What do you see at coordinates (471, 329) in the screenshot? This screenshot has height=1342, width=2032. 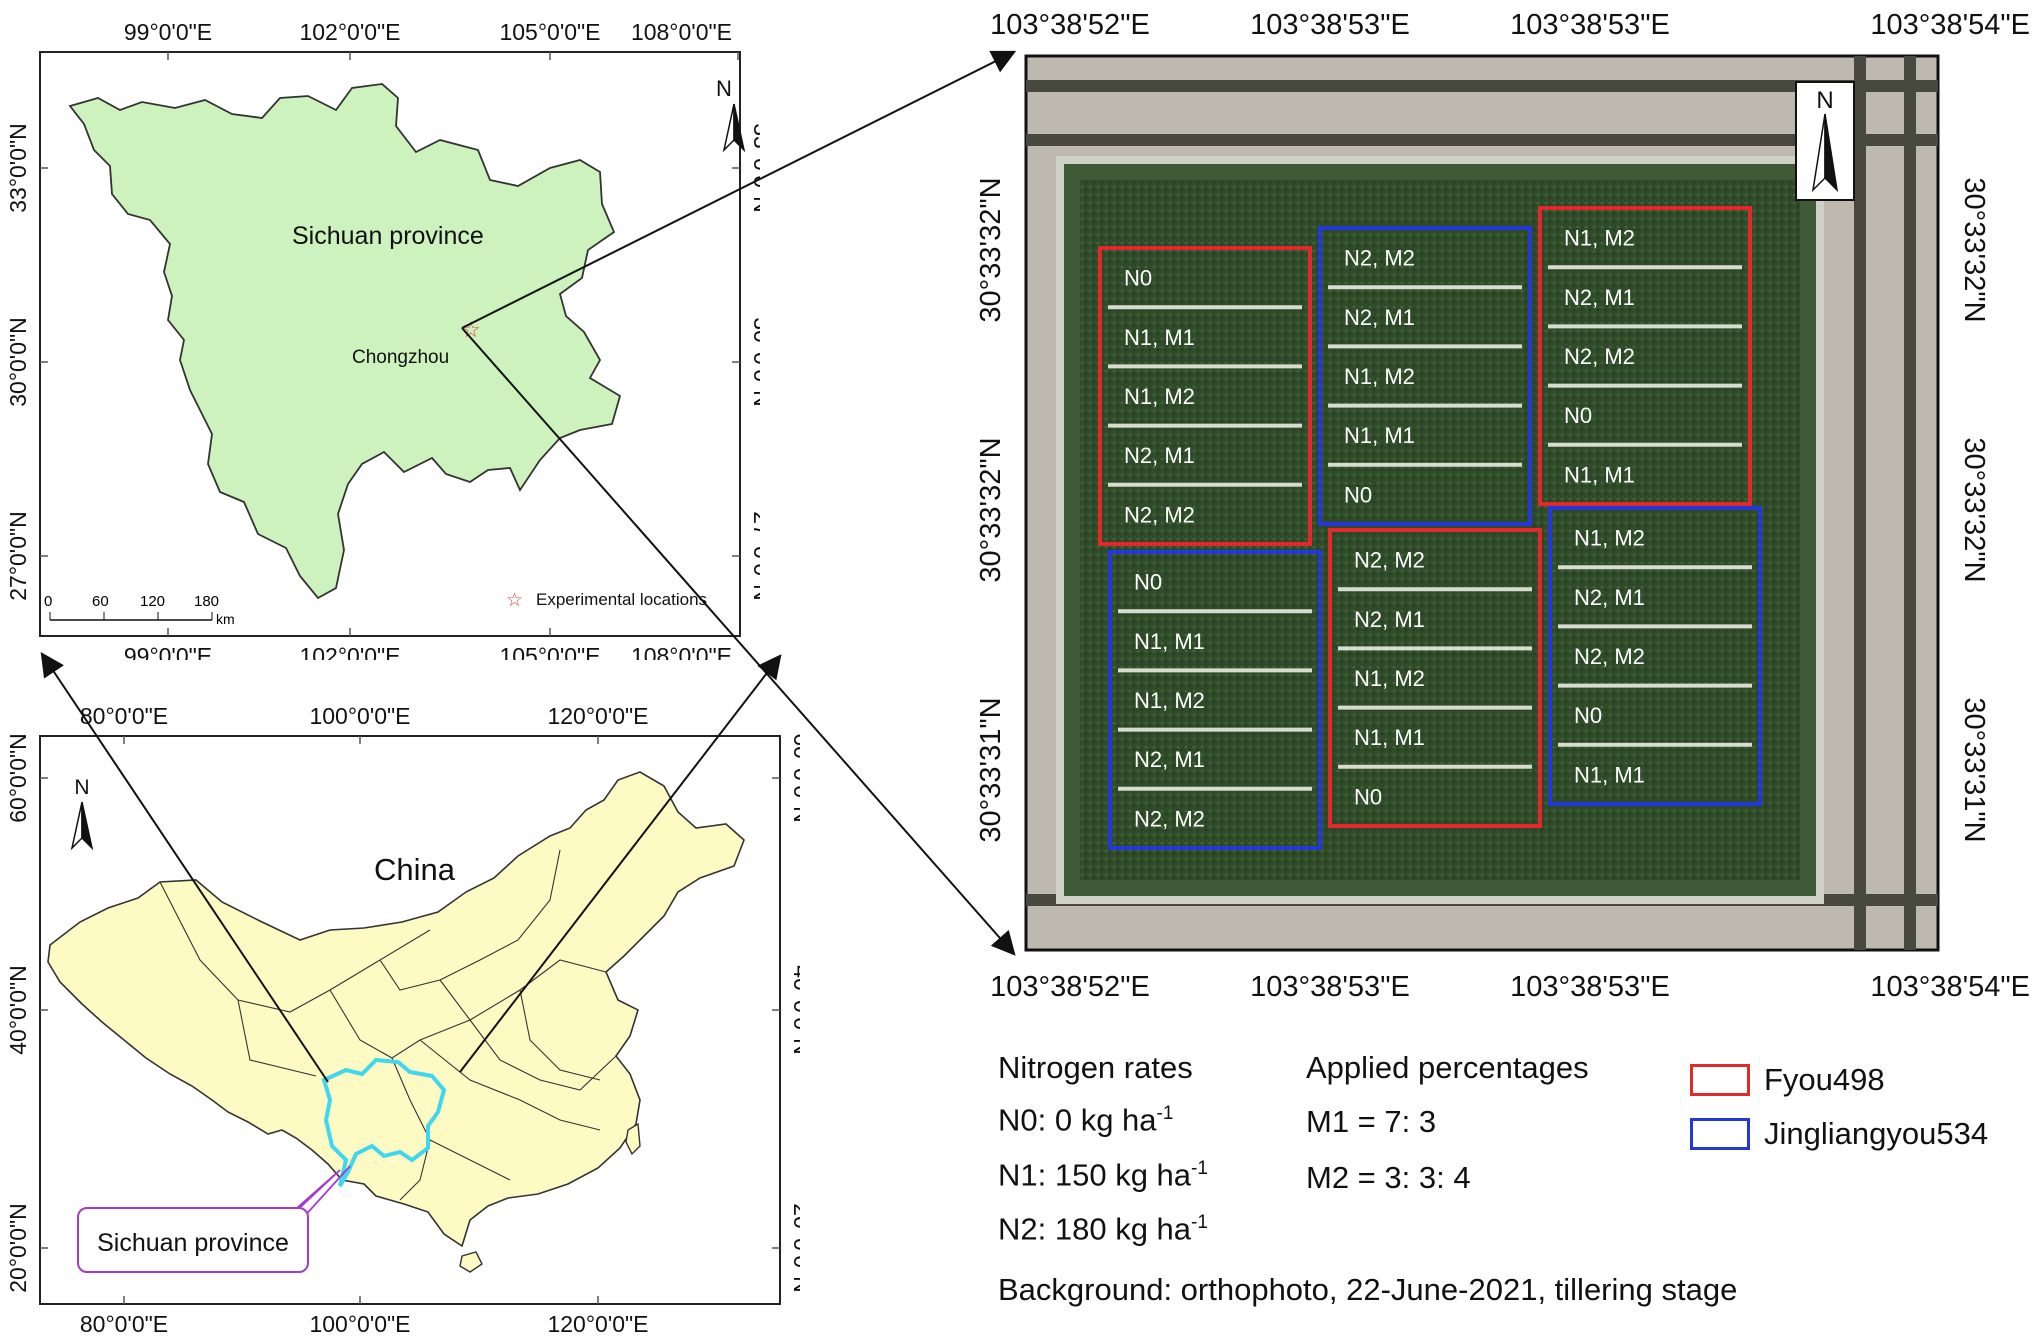 I see `experimental-site-icon: ☆` at bounding box center [471, 329].